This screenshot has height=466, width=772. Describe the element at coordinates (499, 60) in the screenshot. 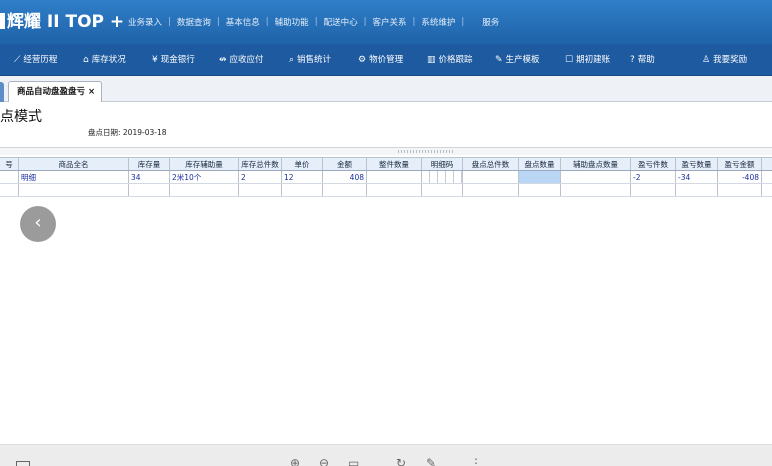

I see `wrench-icon: ✎` at that location.